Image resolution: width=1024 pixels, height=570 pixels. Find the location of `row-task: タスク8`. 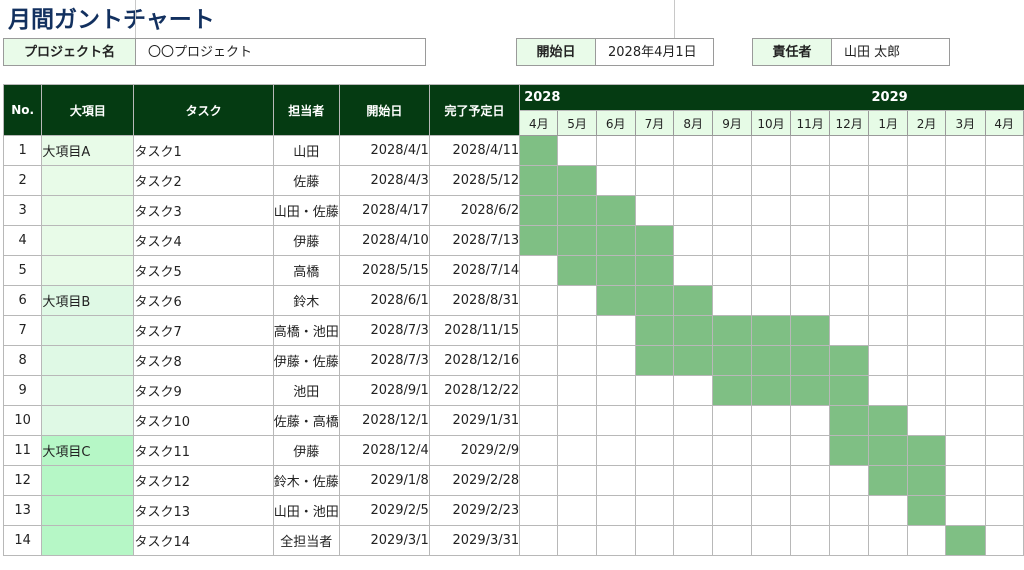

row-task: タスク8 is located at coordinates (203, 360).